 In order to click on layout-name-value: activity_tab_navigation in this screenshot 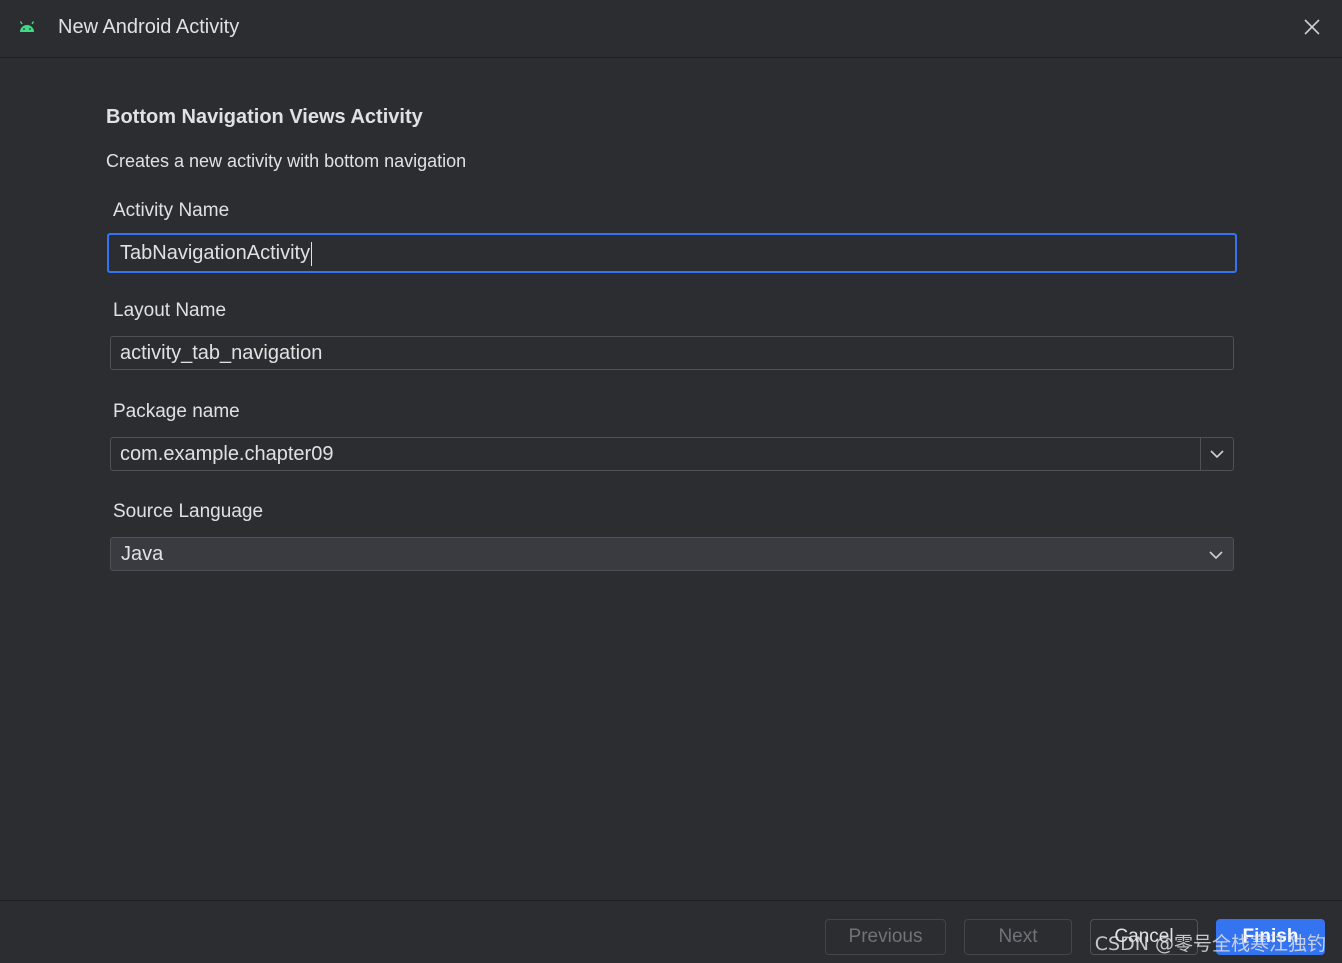, I will do `click(221, 353)`.